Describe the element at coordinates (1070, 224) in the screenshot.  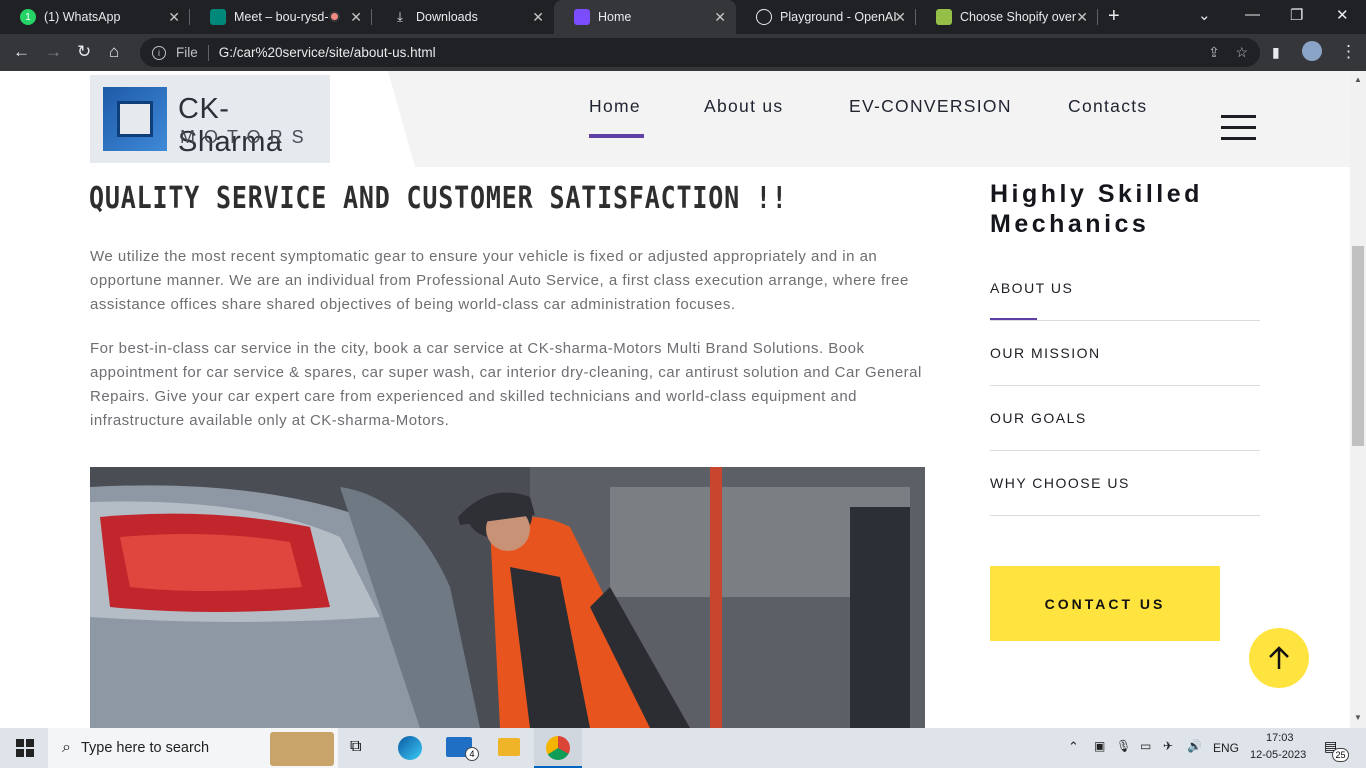
I see `sidebar-title-line2: Mechanics` at that location.